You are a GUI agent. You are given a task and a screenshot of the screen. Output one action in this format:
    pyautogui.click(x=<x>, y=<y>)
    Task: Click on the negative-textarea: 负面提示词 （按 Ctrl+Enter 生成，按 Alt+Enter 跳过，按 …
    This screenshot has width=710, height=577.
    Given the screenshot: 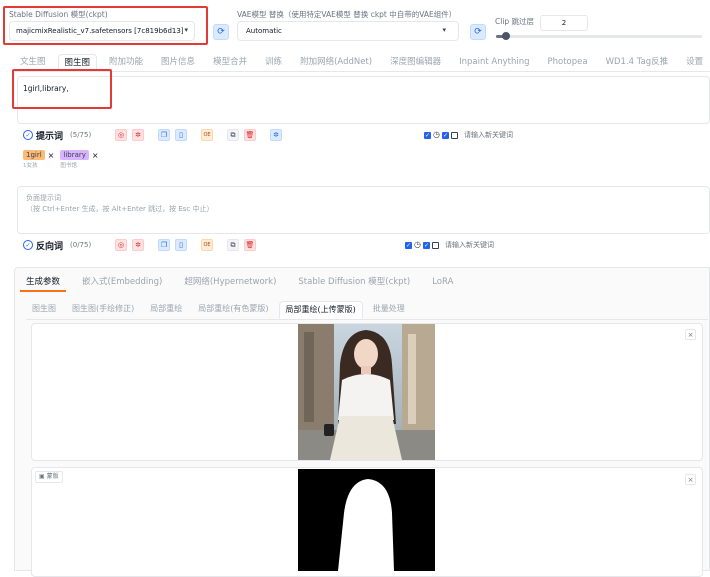 What is the action you would take?
    pyautogui.click(x=363, y=210)
    